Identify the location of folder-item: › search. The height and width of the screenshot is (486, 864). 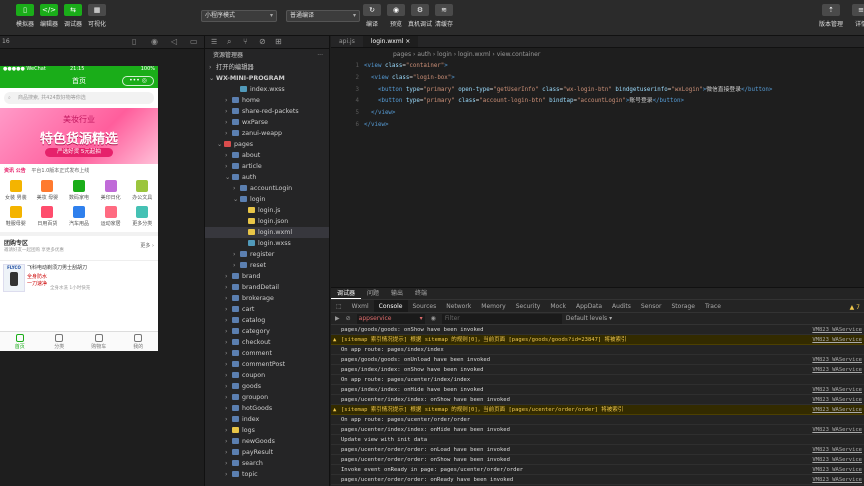
(267, 463).